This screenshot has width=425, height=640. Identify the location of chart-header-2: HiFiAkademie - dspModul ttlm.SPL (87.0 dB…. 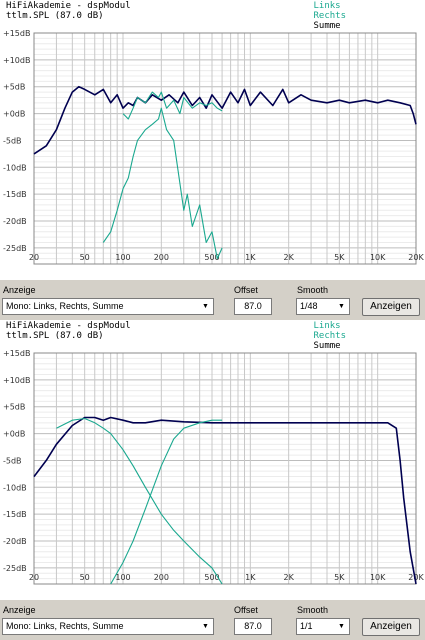
(68, 331).